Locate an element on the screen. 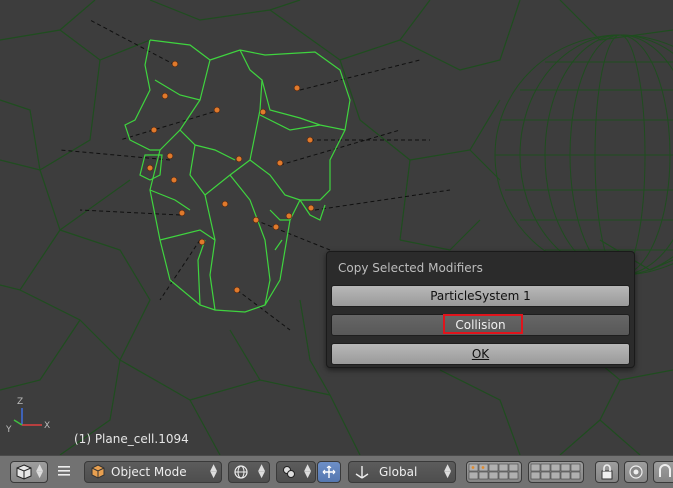  object-origins is located at coordinates (230, 177).